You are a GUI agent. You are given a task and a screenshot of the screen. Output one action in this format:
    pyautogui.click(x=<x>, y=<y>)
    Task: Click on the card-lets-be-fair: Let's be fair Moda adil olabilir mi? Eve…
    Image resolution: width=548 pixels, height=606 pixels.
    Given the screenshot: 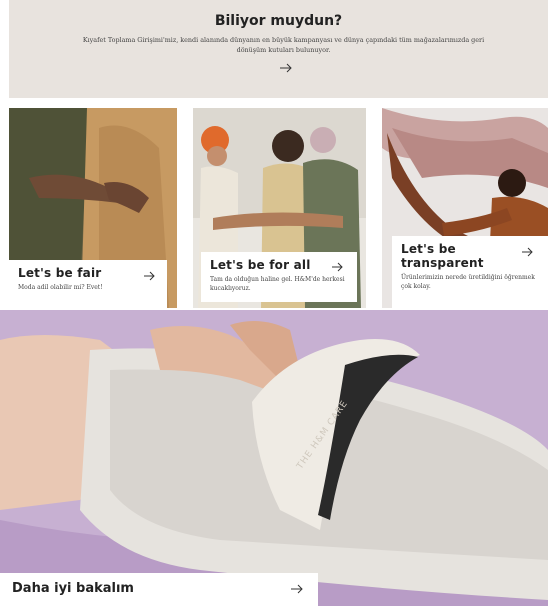 What is the action you would take?
    pyautogui.click(x=93, y=208)
    